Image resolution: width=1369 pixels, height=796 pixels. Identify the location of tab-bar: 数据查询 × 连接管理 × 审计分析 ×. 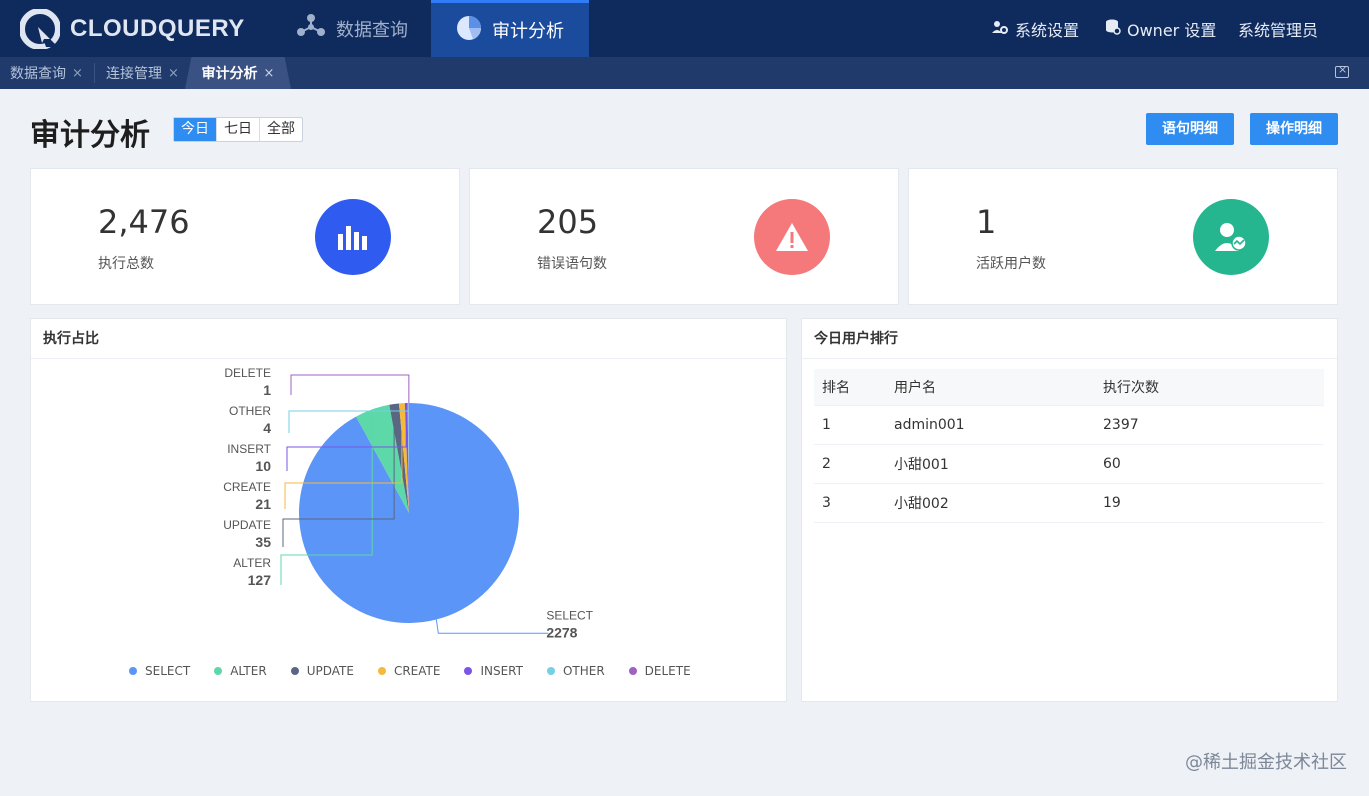
(684, 73).